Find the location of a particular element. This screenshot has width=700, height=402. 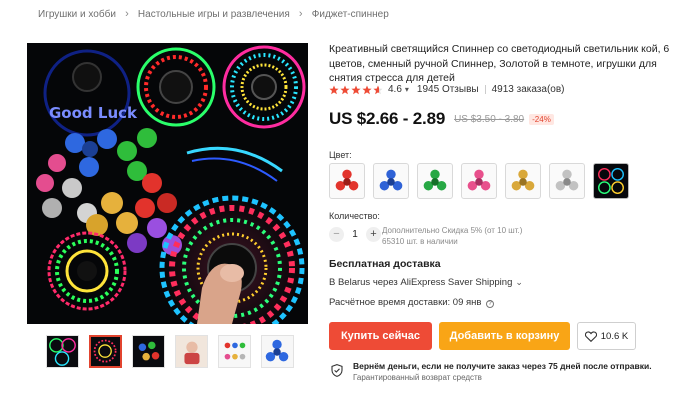

half-star-icon is located at coordinates (378, 89).